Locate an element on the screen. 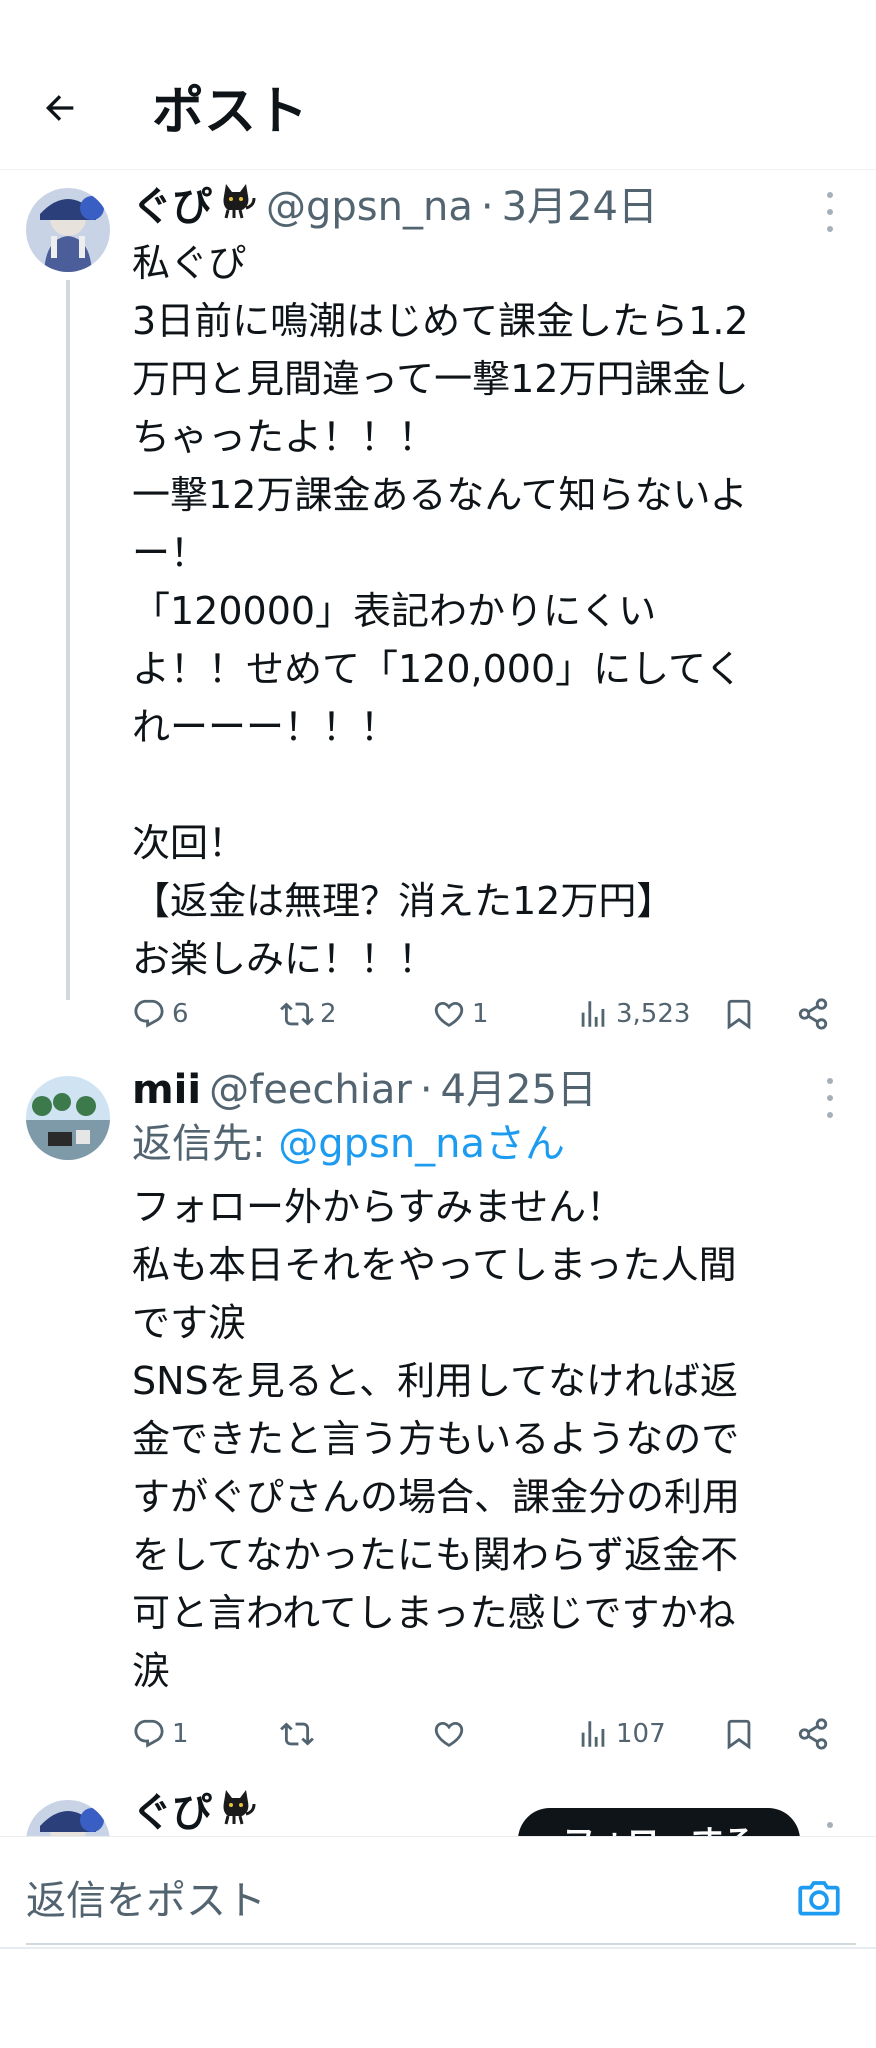  reply-count: 1 is located at coordinates (180, 1734).